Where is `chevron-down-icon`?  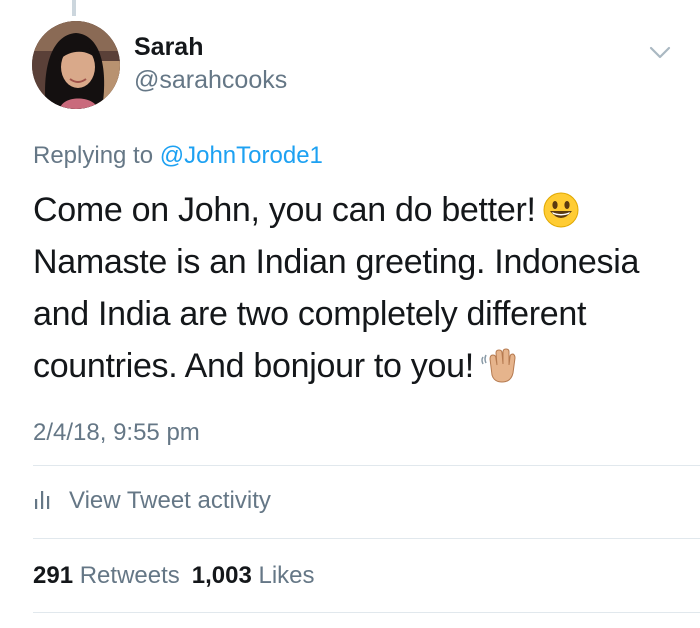 chevron-down-icon is located at coordinates (660, 52).